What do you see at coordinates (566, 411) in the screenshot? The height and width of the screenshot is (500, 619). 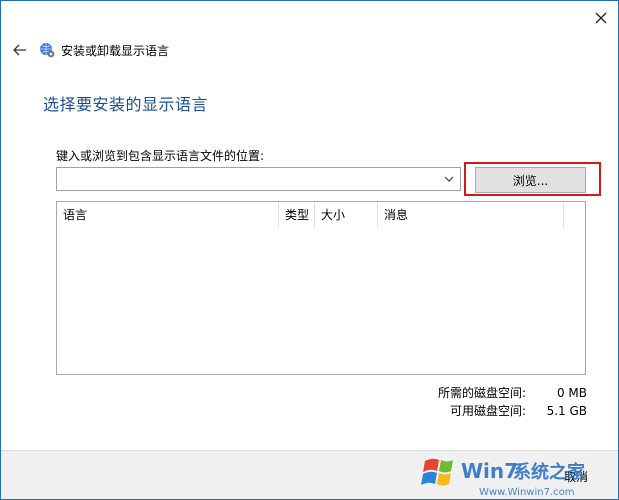 I see `available-space-value: 5.1 GB` at bounding box center [566, 411].